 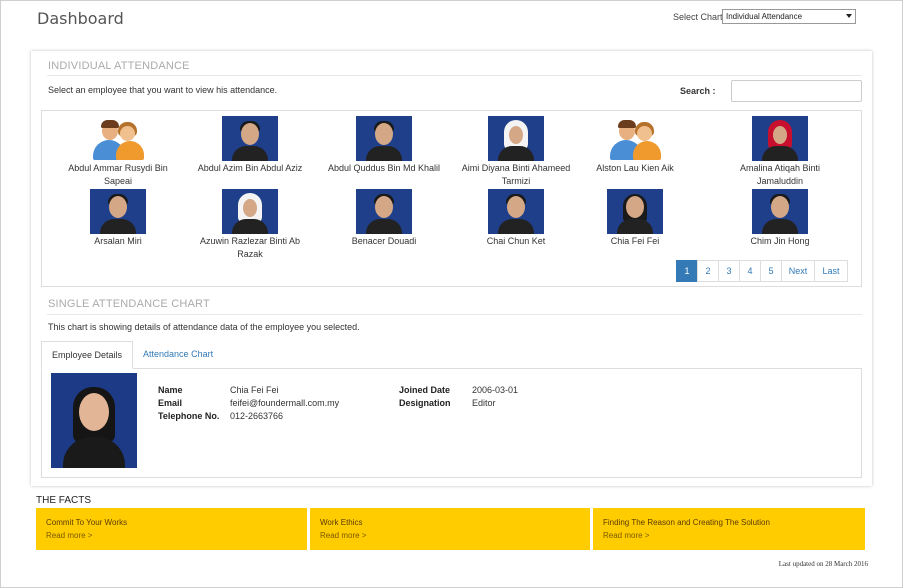 I want to click on phone-label: Telephone No., so click(x=189, y=416).